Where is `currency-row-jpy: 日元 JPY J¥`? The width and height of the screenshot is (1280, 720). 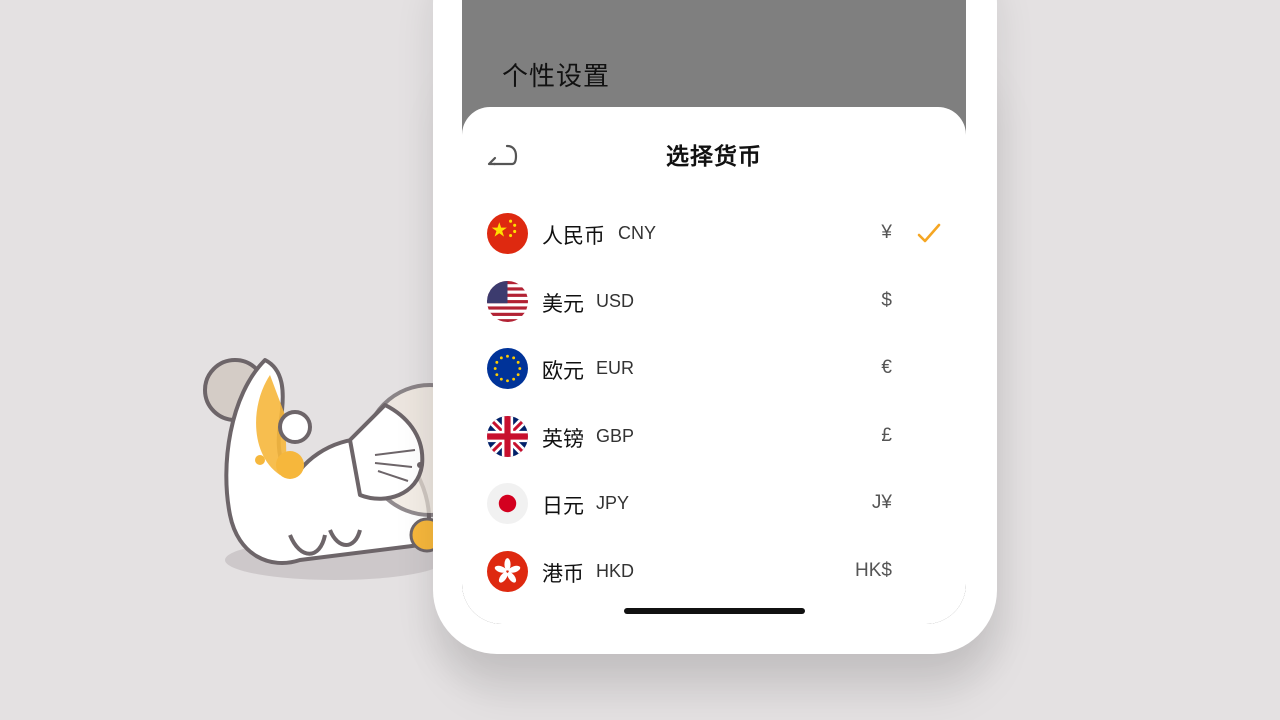 currency-row-jpy: 日元 JPY J¥ is located at coordinates (714, 504).